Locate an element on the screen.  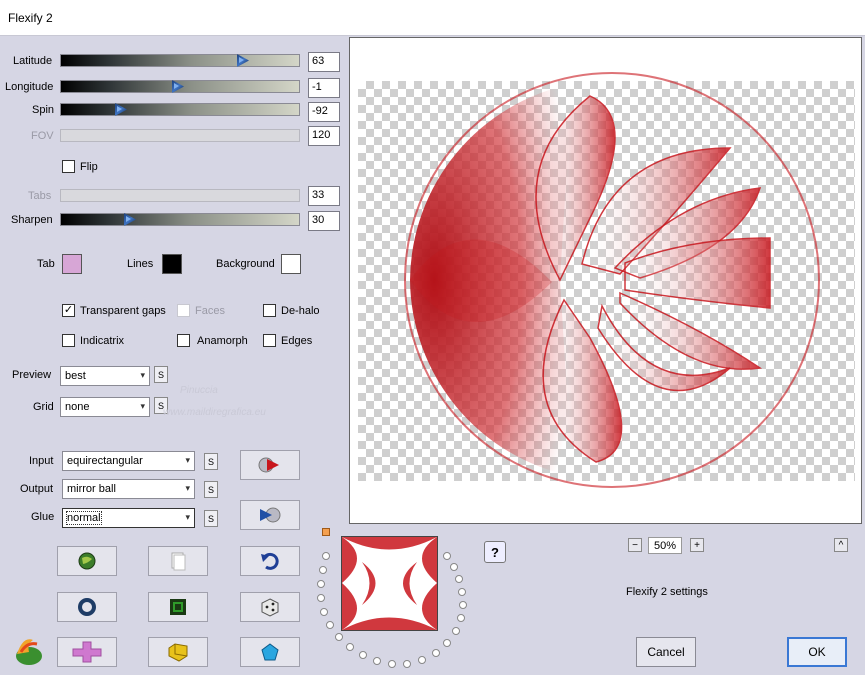
undo-button is located at coordinates (270, 561).